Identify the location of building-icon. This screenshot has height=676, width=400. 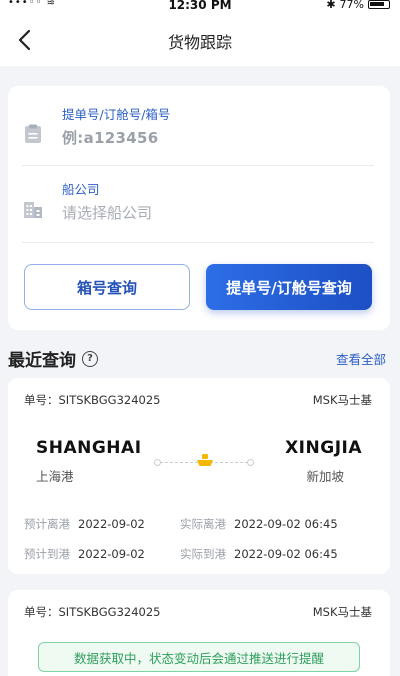
(33, 210).